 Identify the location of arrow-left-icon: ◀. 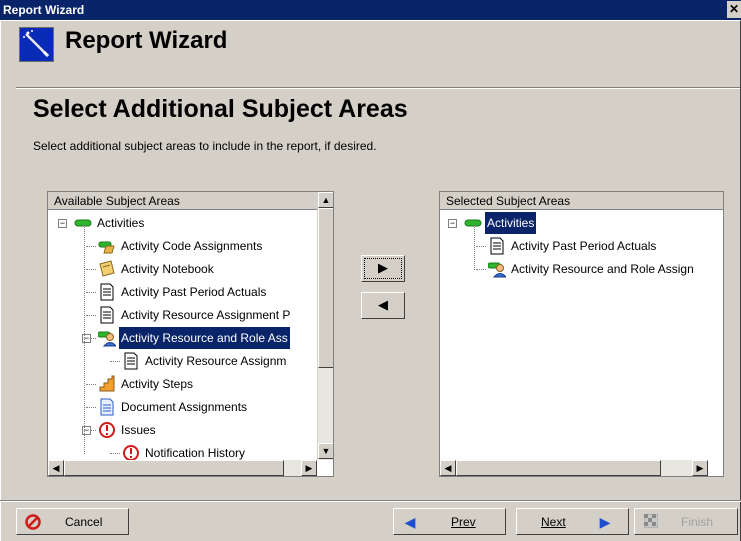
(410, 522).